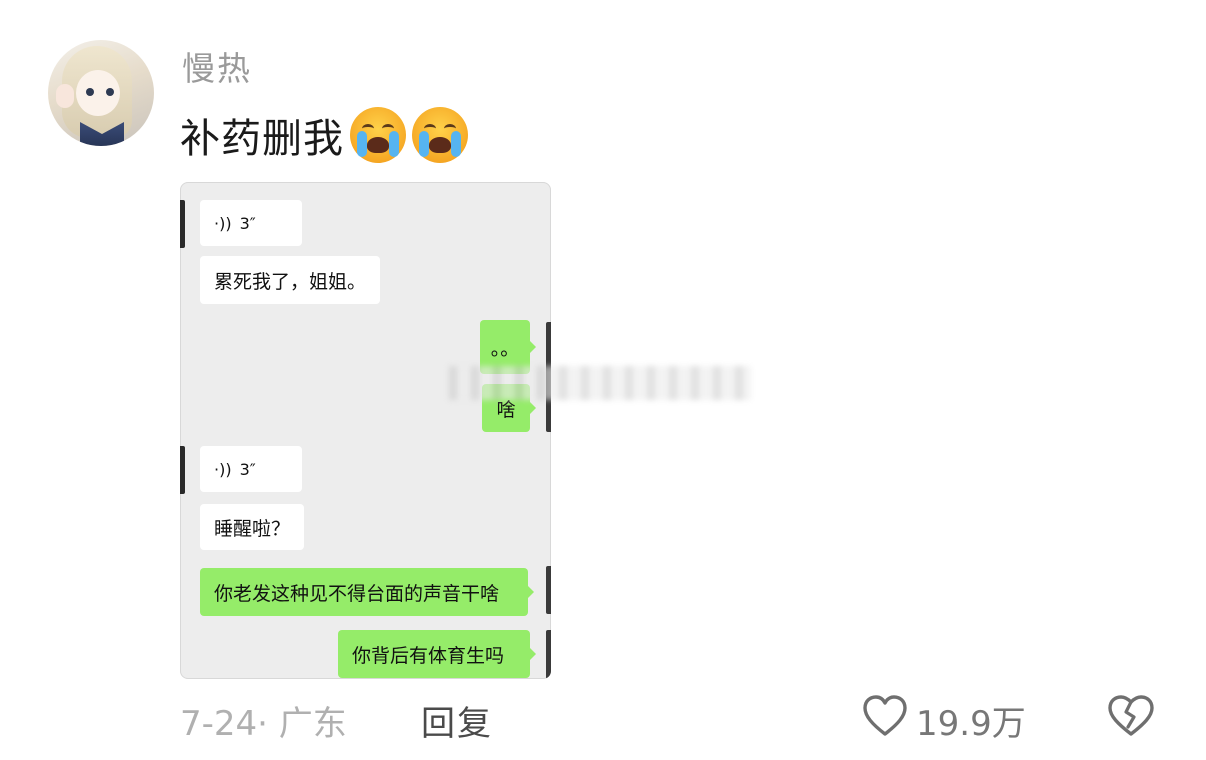 This screenshot has height=760, width=1206. Describe the element at coordinates (101, 93) in the screenshot. I see `avatar` at that location.